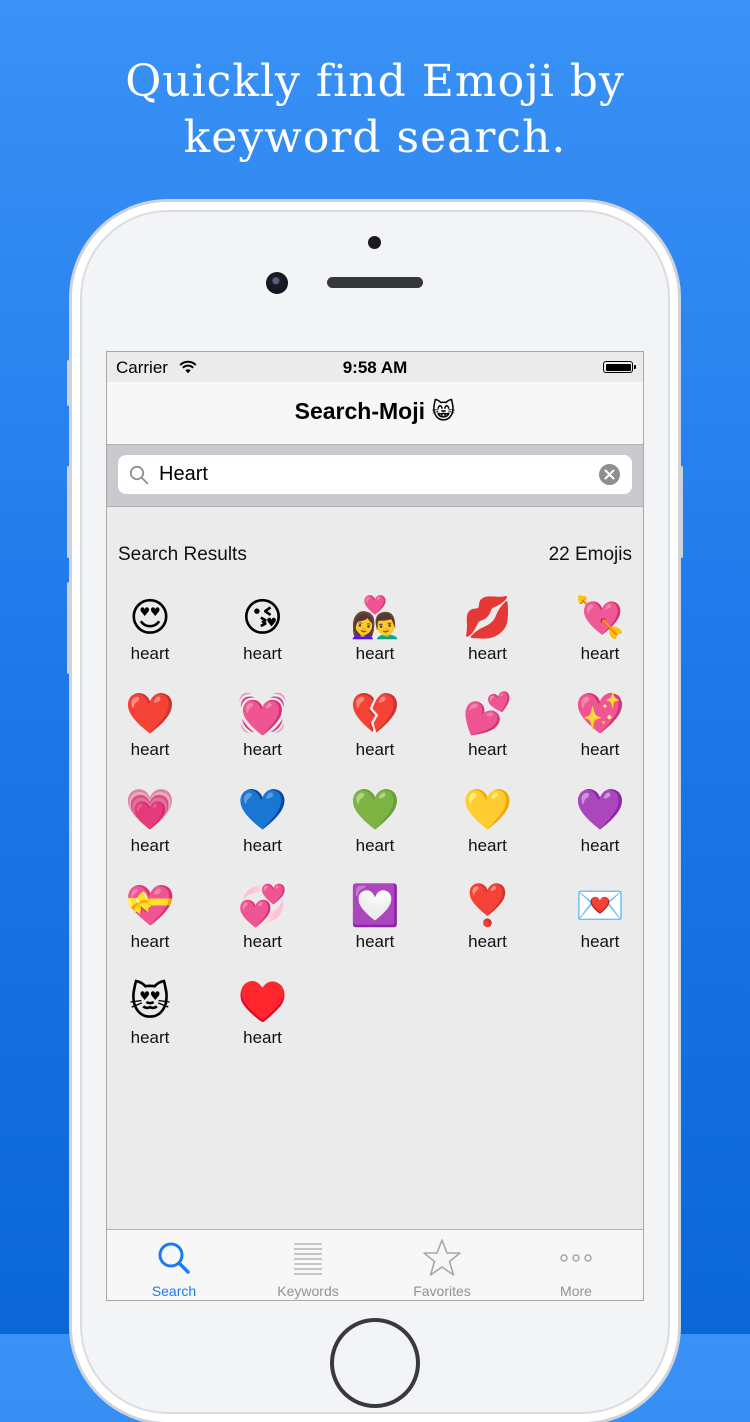  What do you see at coordinates (375, 925) in the screenshot?
I see `emoji-result-item: 💟 heart` at bounding box center [375, 925].